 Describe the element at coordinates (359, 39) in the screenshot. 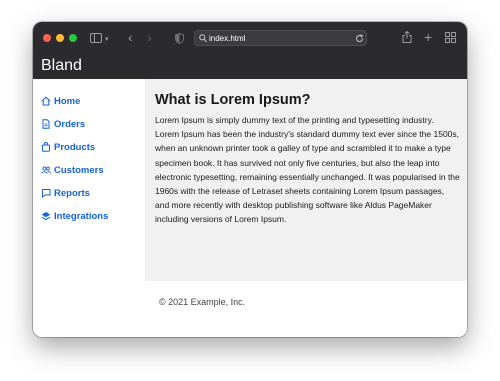

I see `reload-icon` at that location.